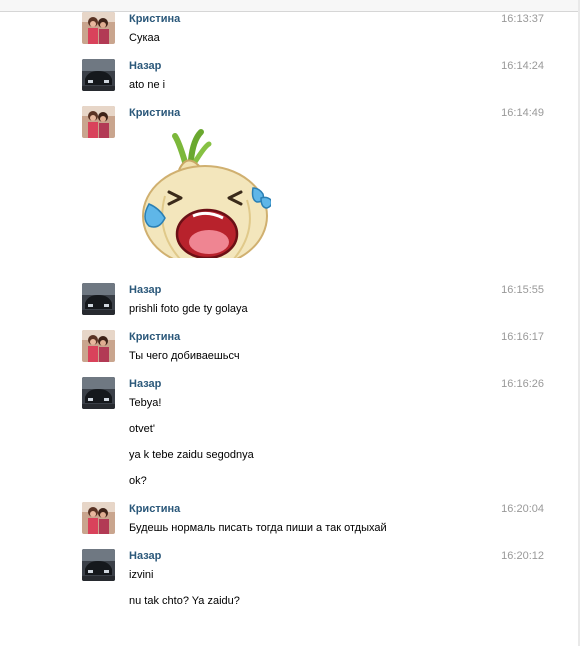 The image size is (580, 646). What do you see at coordinates (144, 38) in the screenshot?
I see `message-text: Сукаа` at bounding box center [144, 38].